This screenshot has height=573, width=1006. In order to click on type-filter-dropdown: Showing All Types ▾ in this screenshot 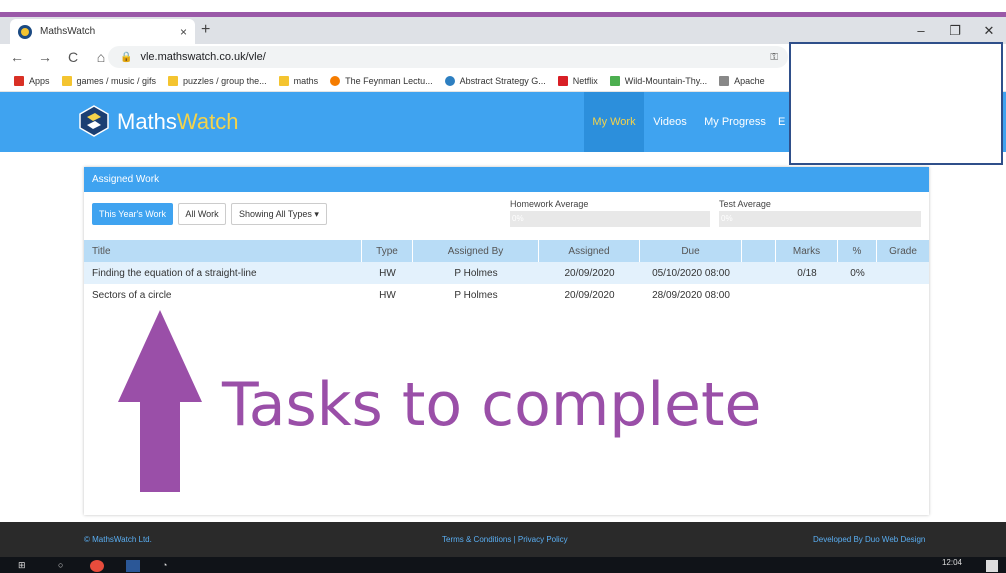, I will do `click(279, 214)`.